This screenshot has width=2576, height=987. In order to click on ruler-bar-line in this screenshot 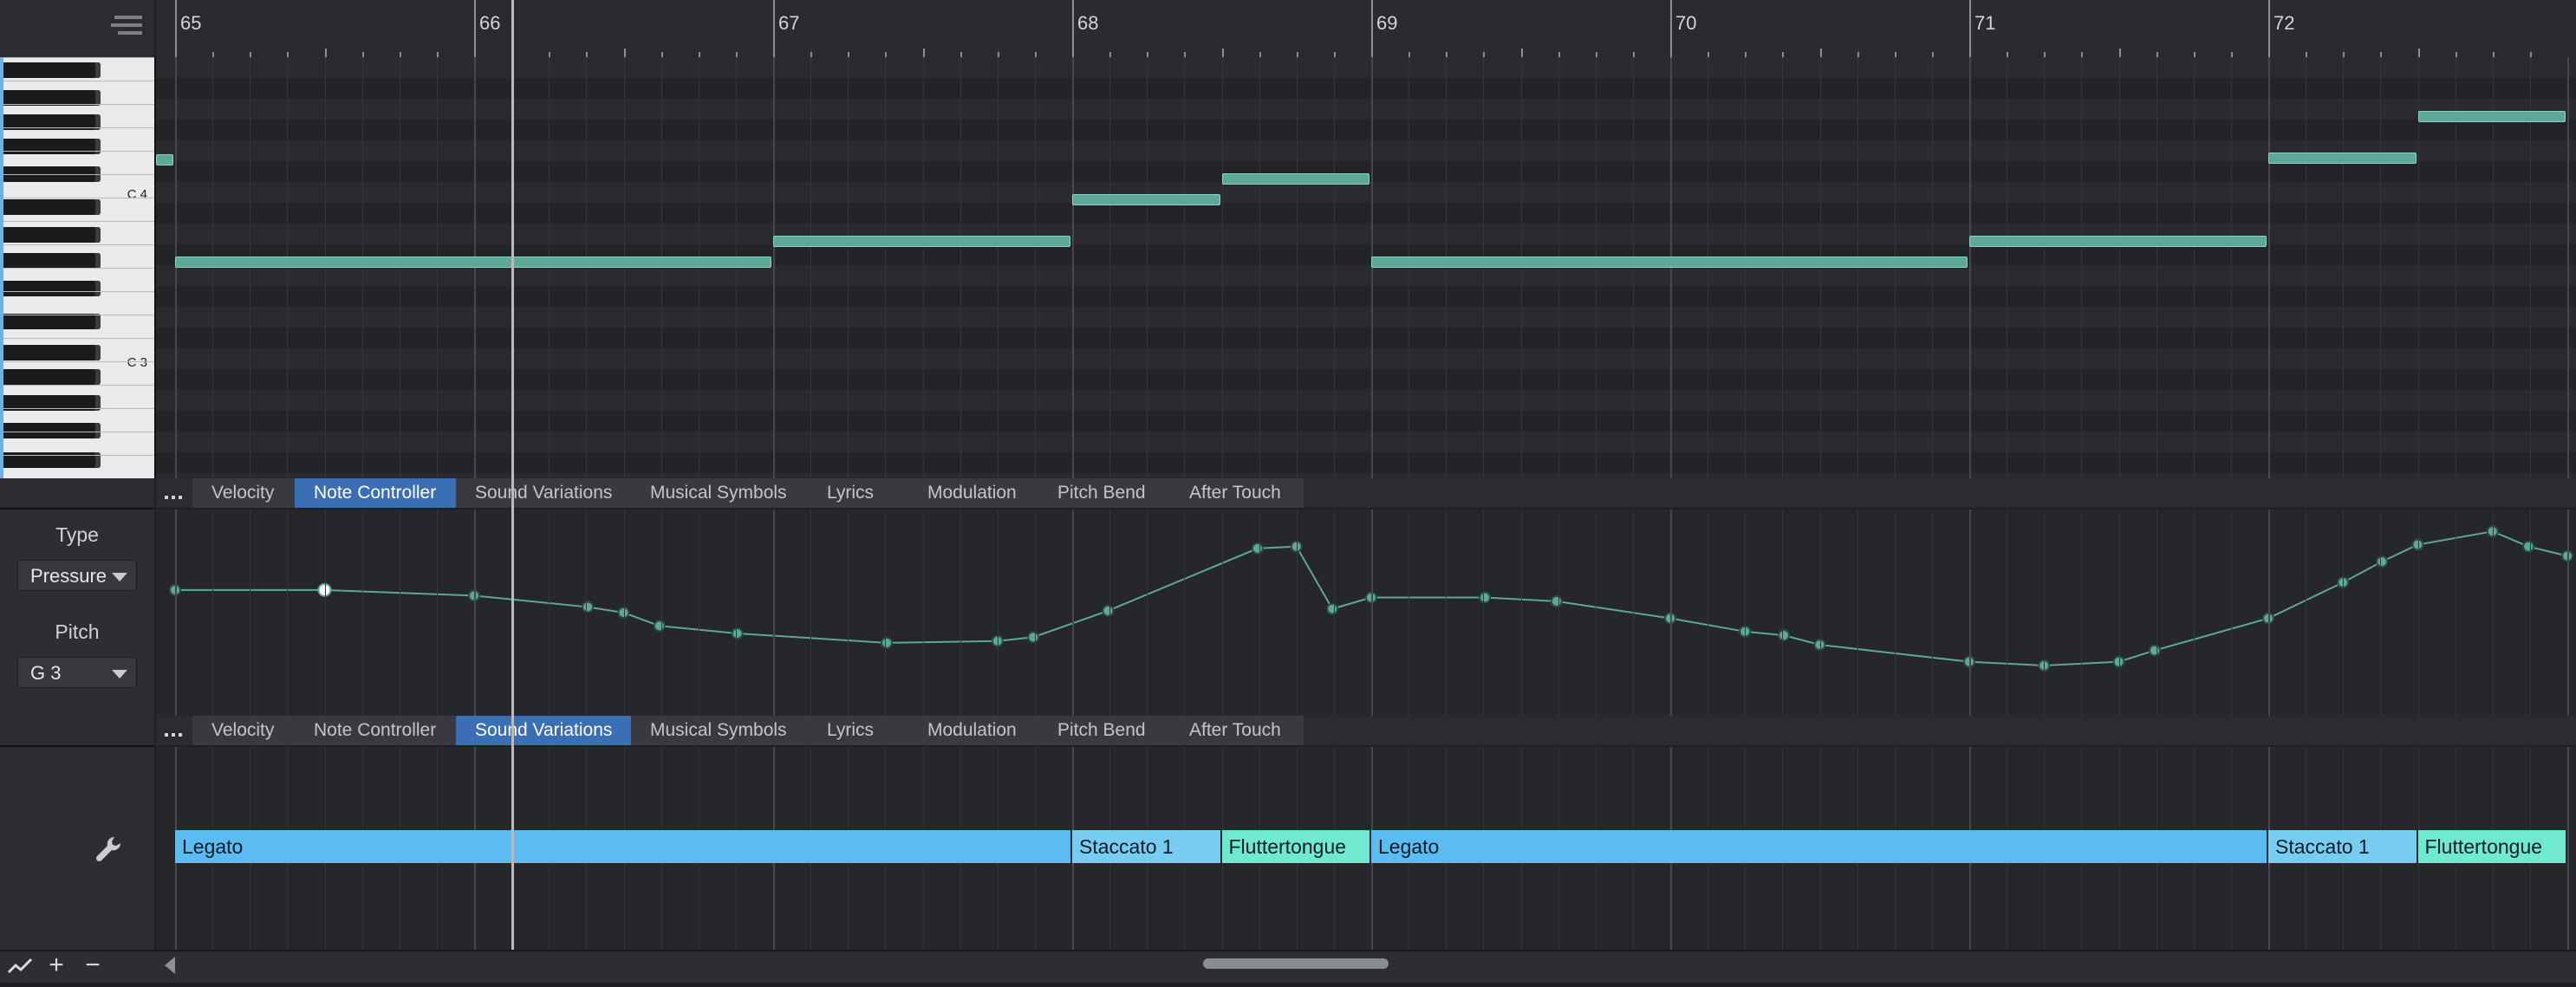, I will do `click(1671, 29)`.